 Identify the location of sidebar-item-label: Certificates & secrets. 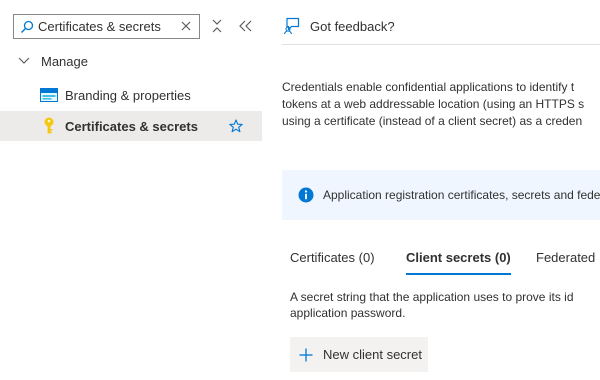
(131, 126).